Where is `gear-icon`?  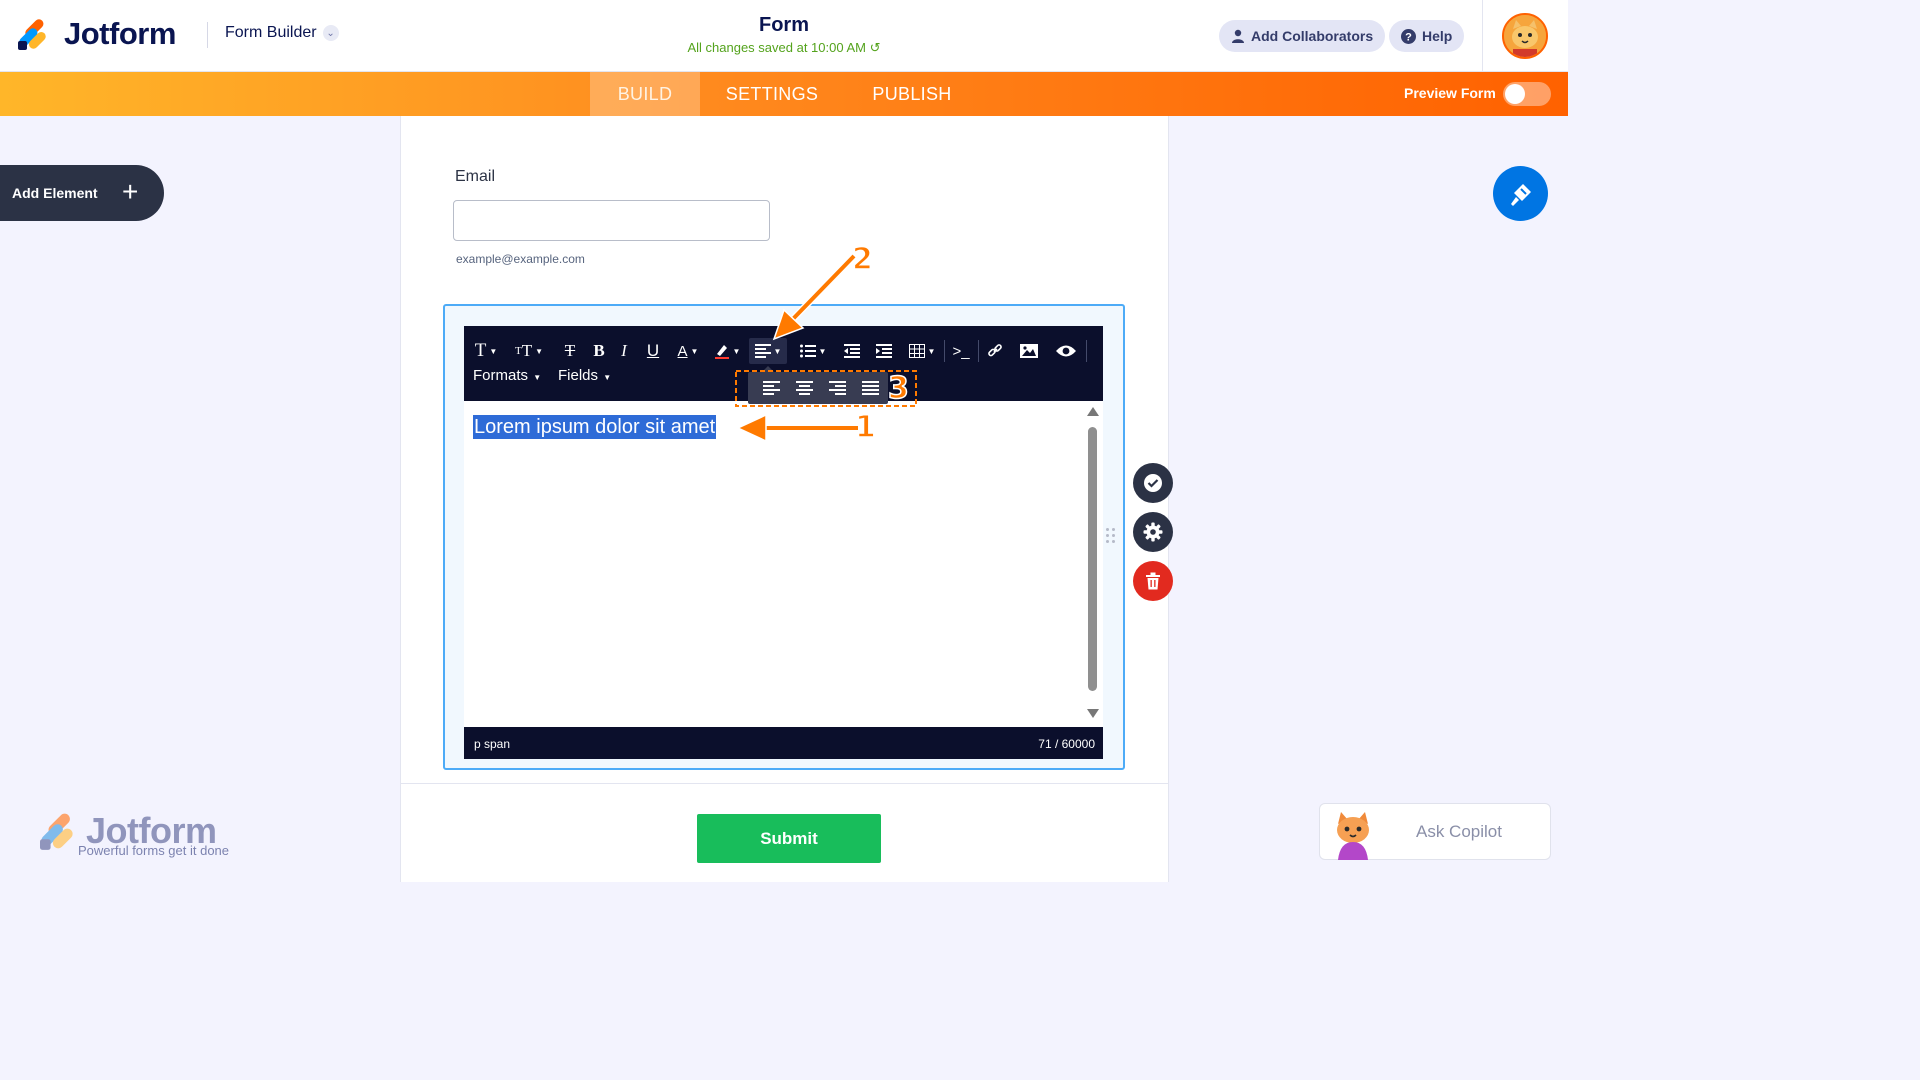
gear-icon is located at coordinates (1153, 532).